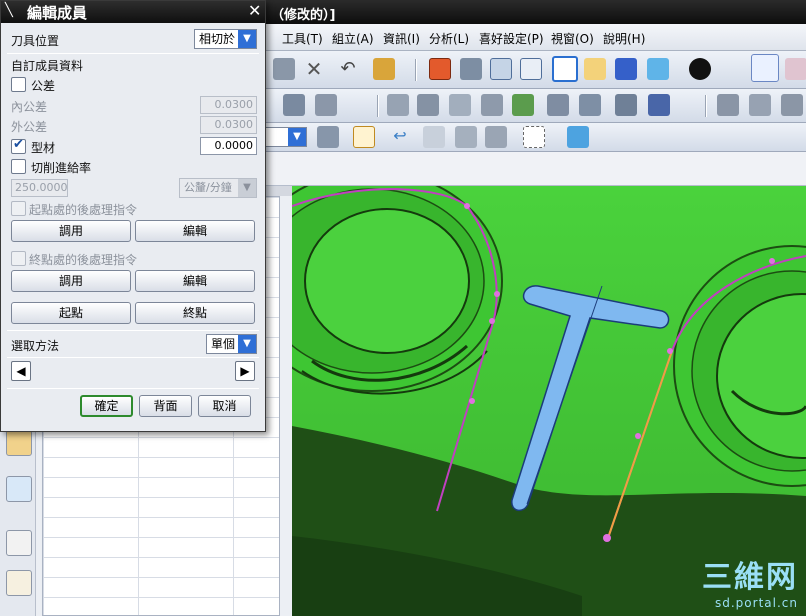 This screenshot has width=806, height=616. What do you see at coordinates (523, 105) in the screenshot?
I see `generate-icon` at bounding box center [523, 105].